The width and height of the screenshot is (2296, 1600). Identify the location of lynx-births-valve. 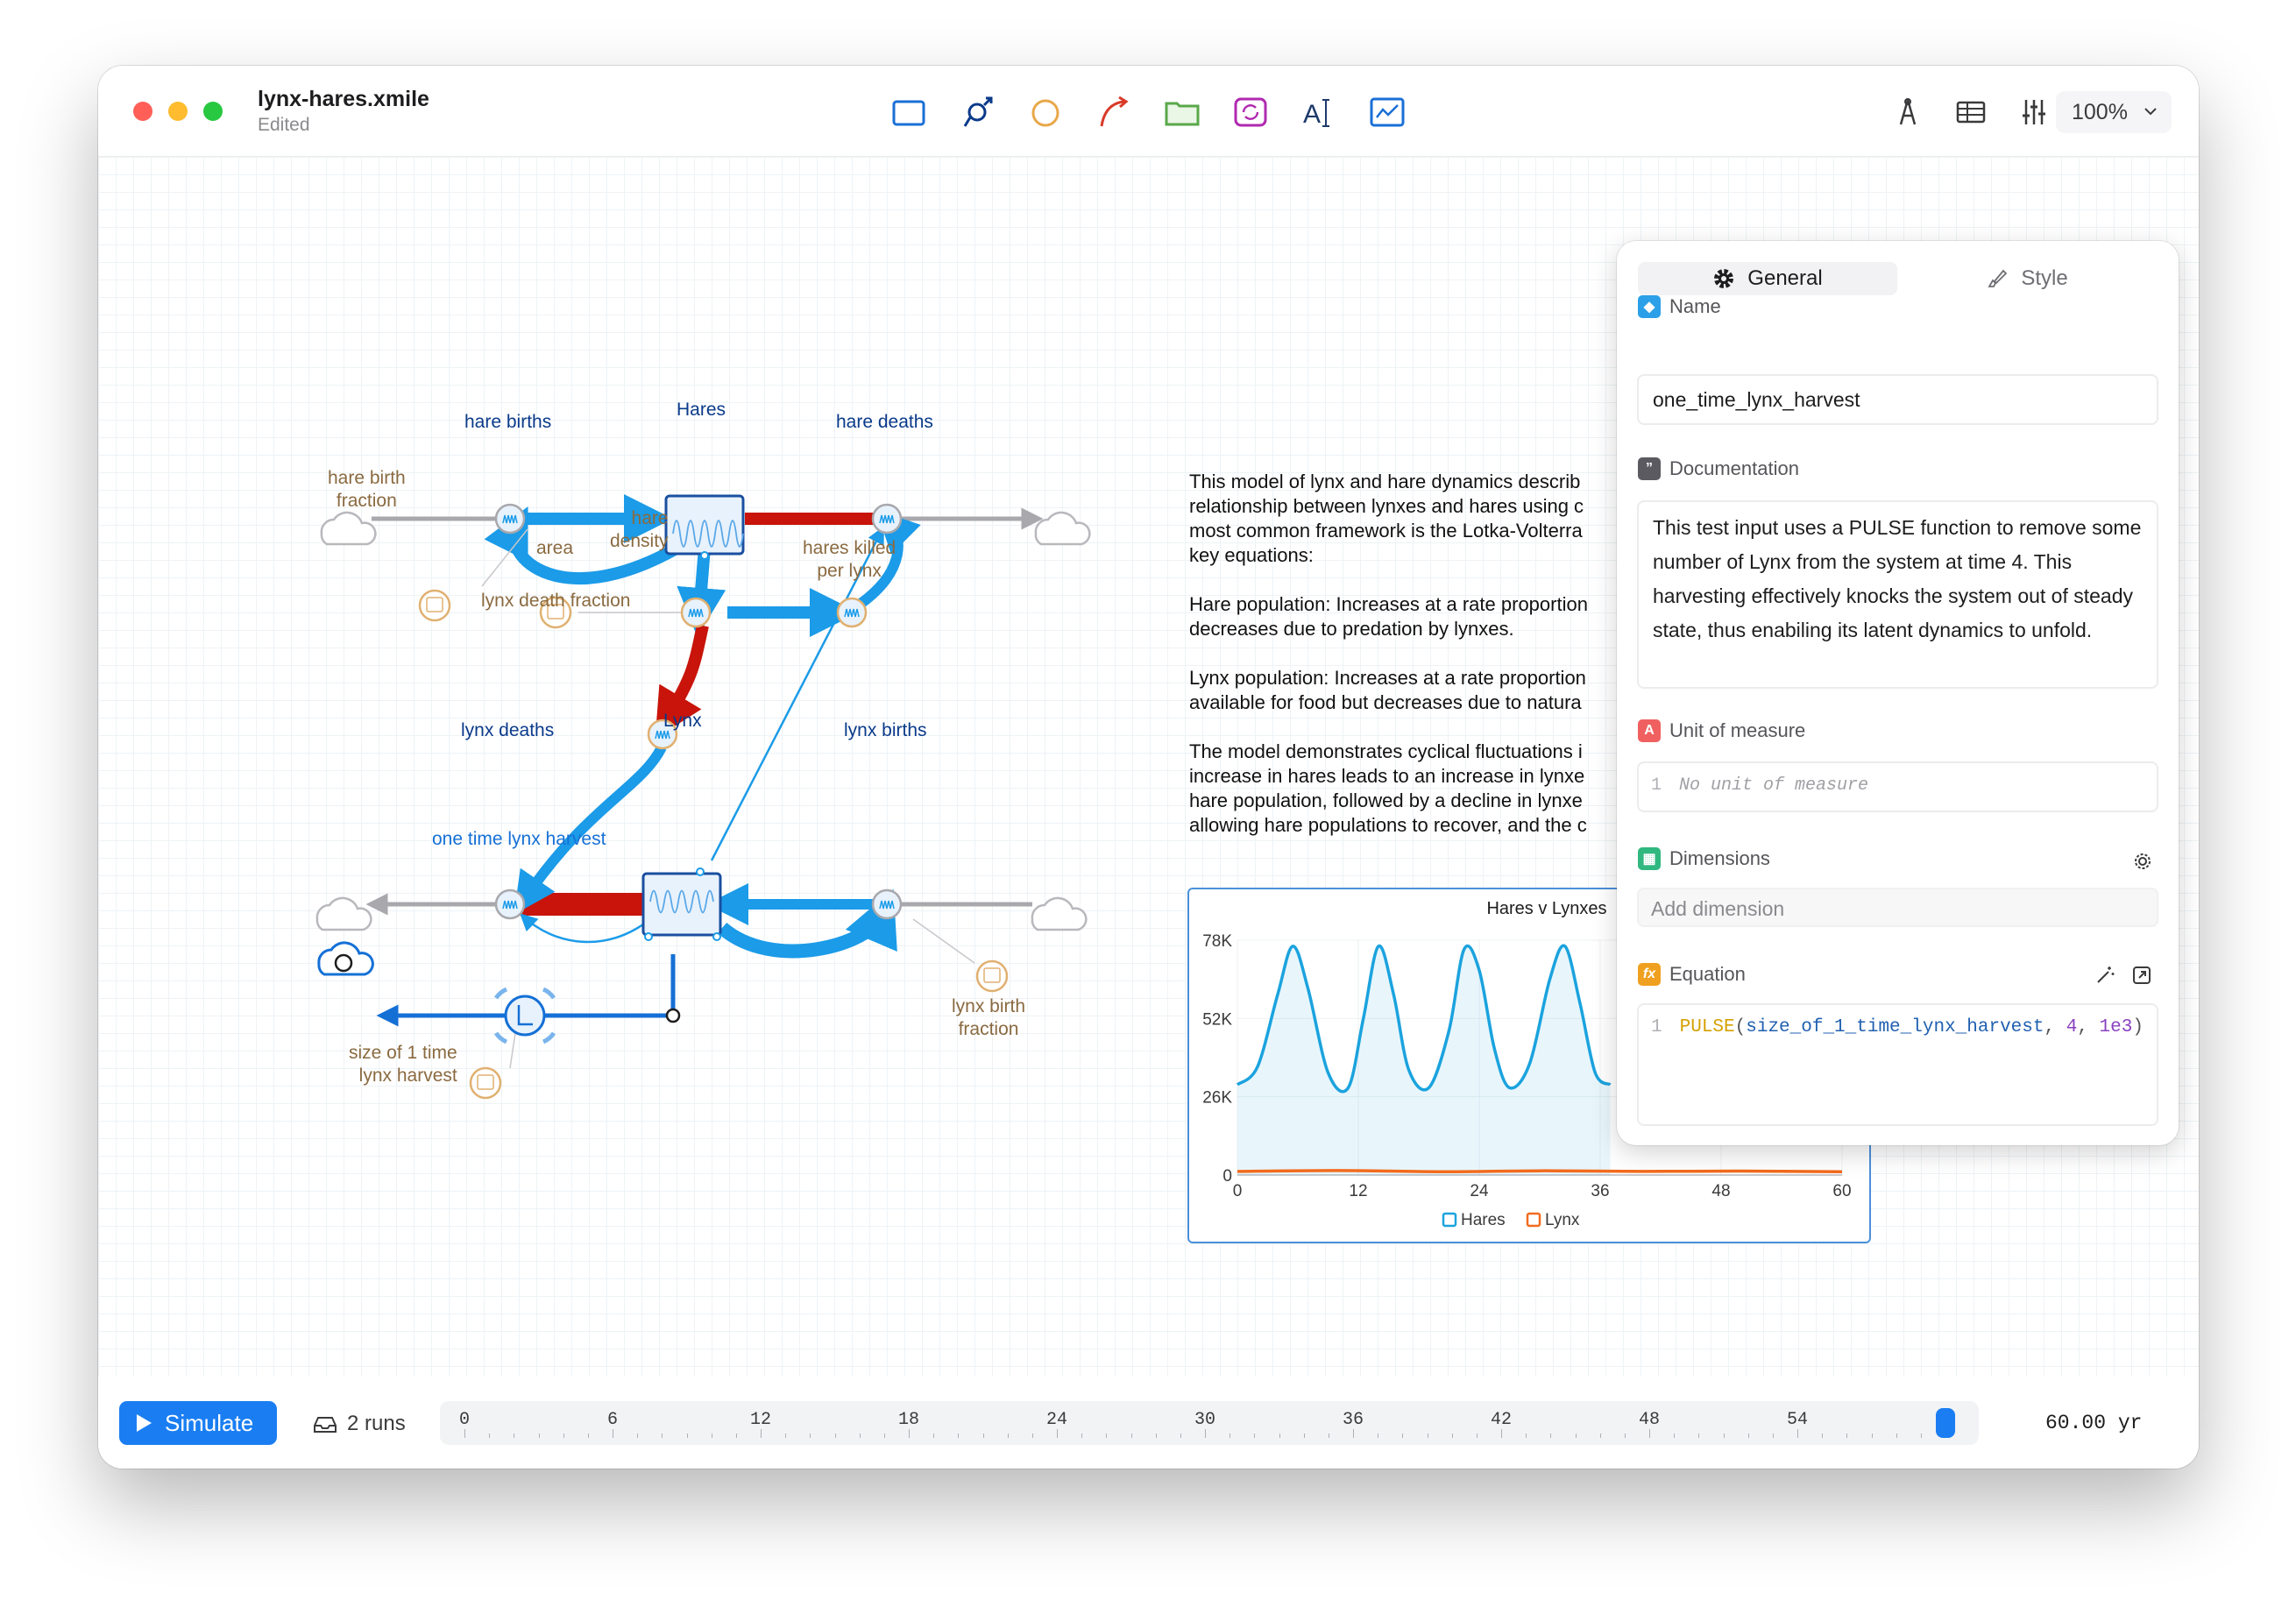
(887, 904).